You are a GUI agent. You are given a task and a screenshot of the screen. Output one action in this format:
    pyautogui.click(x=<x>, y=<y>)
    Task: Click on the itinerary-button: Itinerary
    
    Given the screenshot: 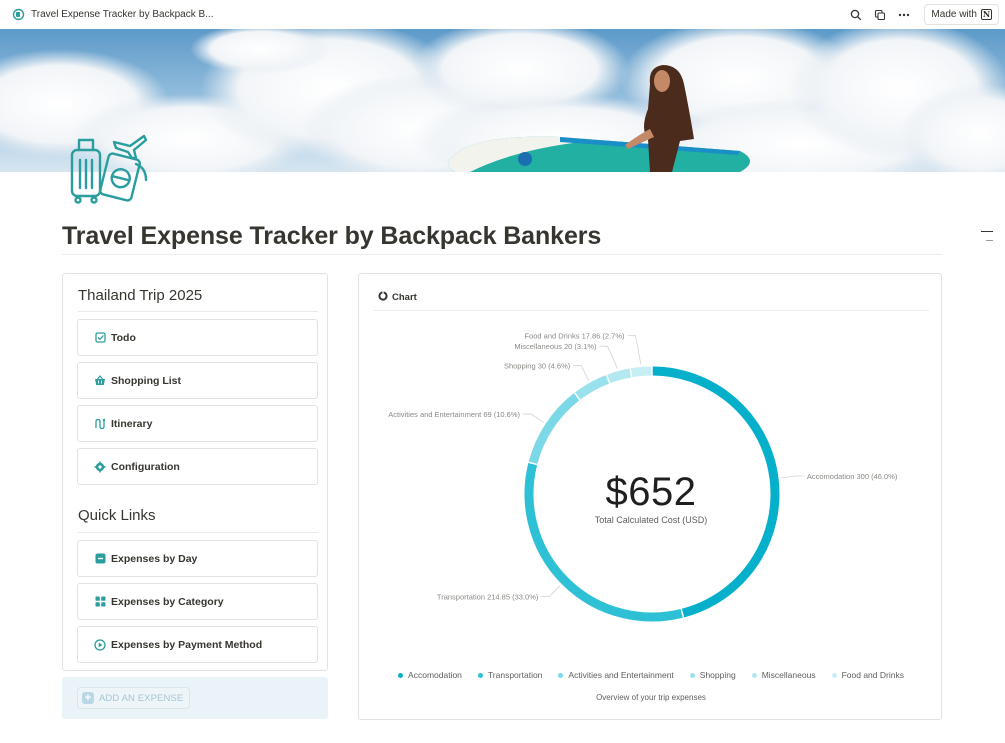 What is the action you would take?
    pyautogui.click(x=197, y=423)
    